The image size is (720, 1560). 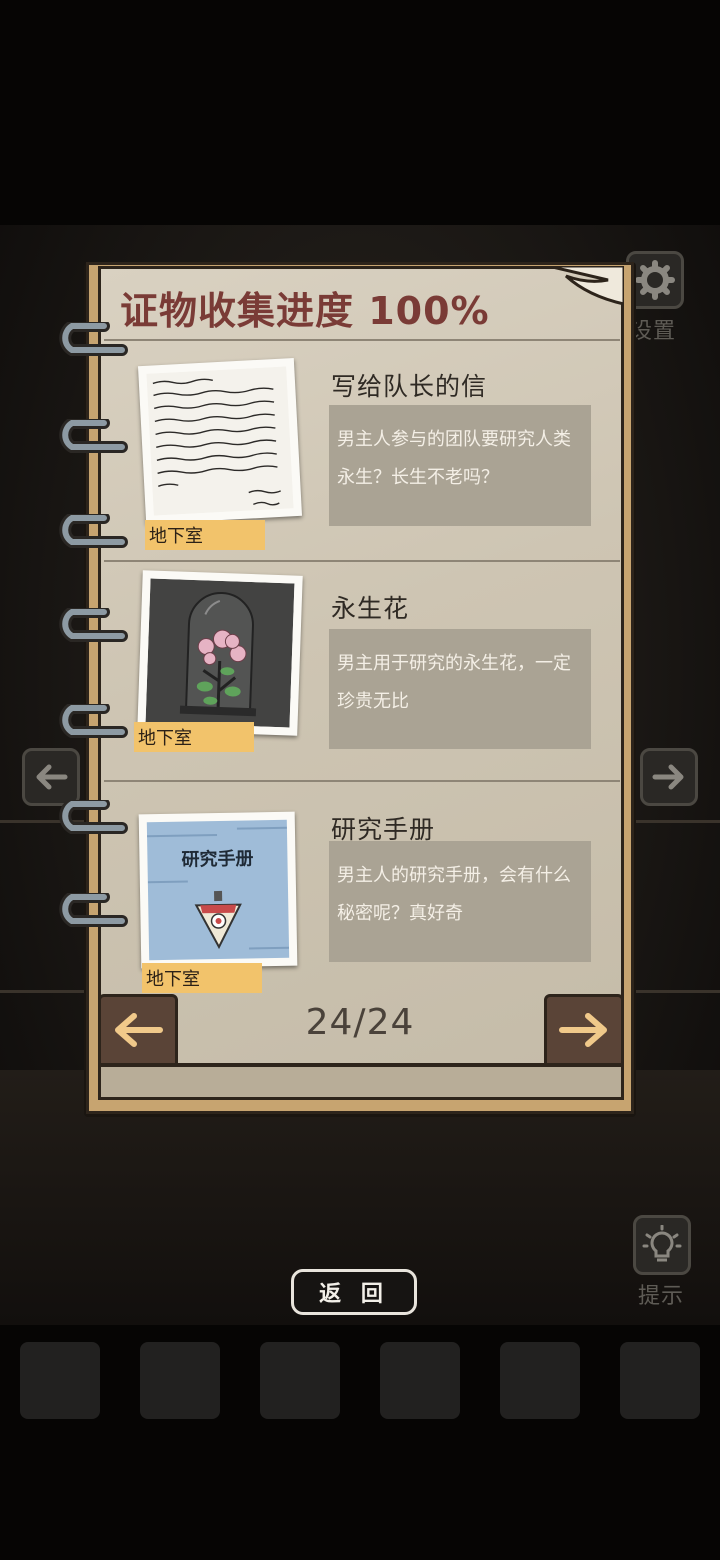 I want to click on item-name: 写给队长的信, so click(x=409, y=386).